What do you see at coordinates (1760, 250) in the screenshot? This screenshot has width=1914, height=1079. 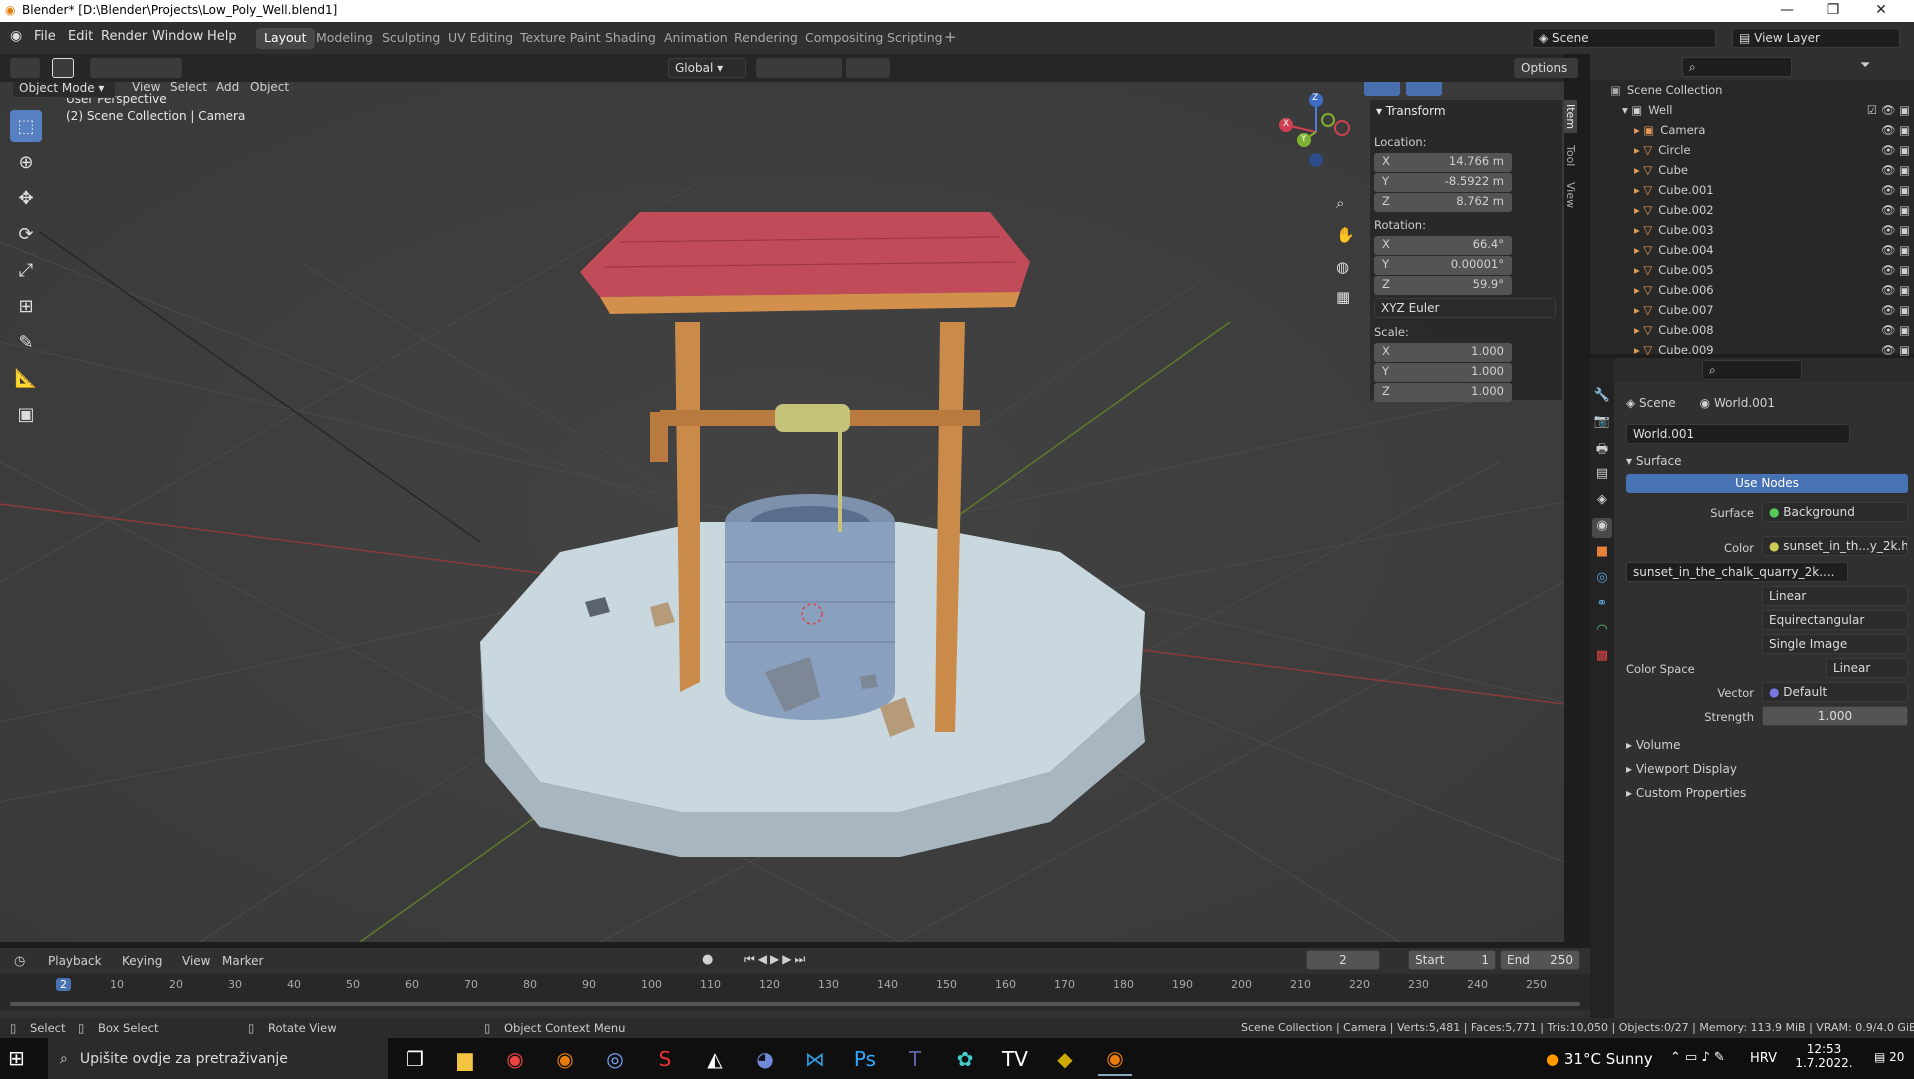 I see `outliner-item: ▸ ▽ Cube.004 👁 ▣` at bounding box center [1760, 250].